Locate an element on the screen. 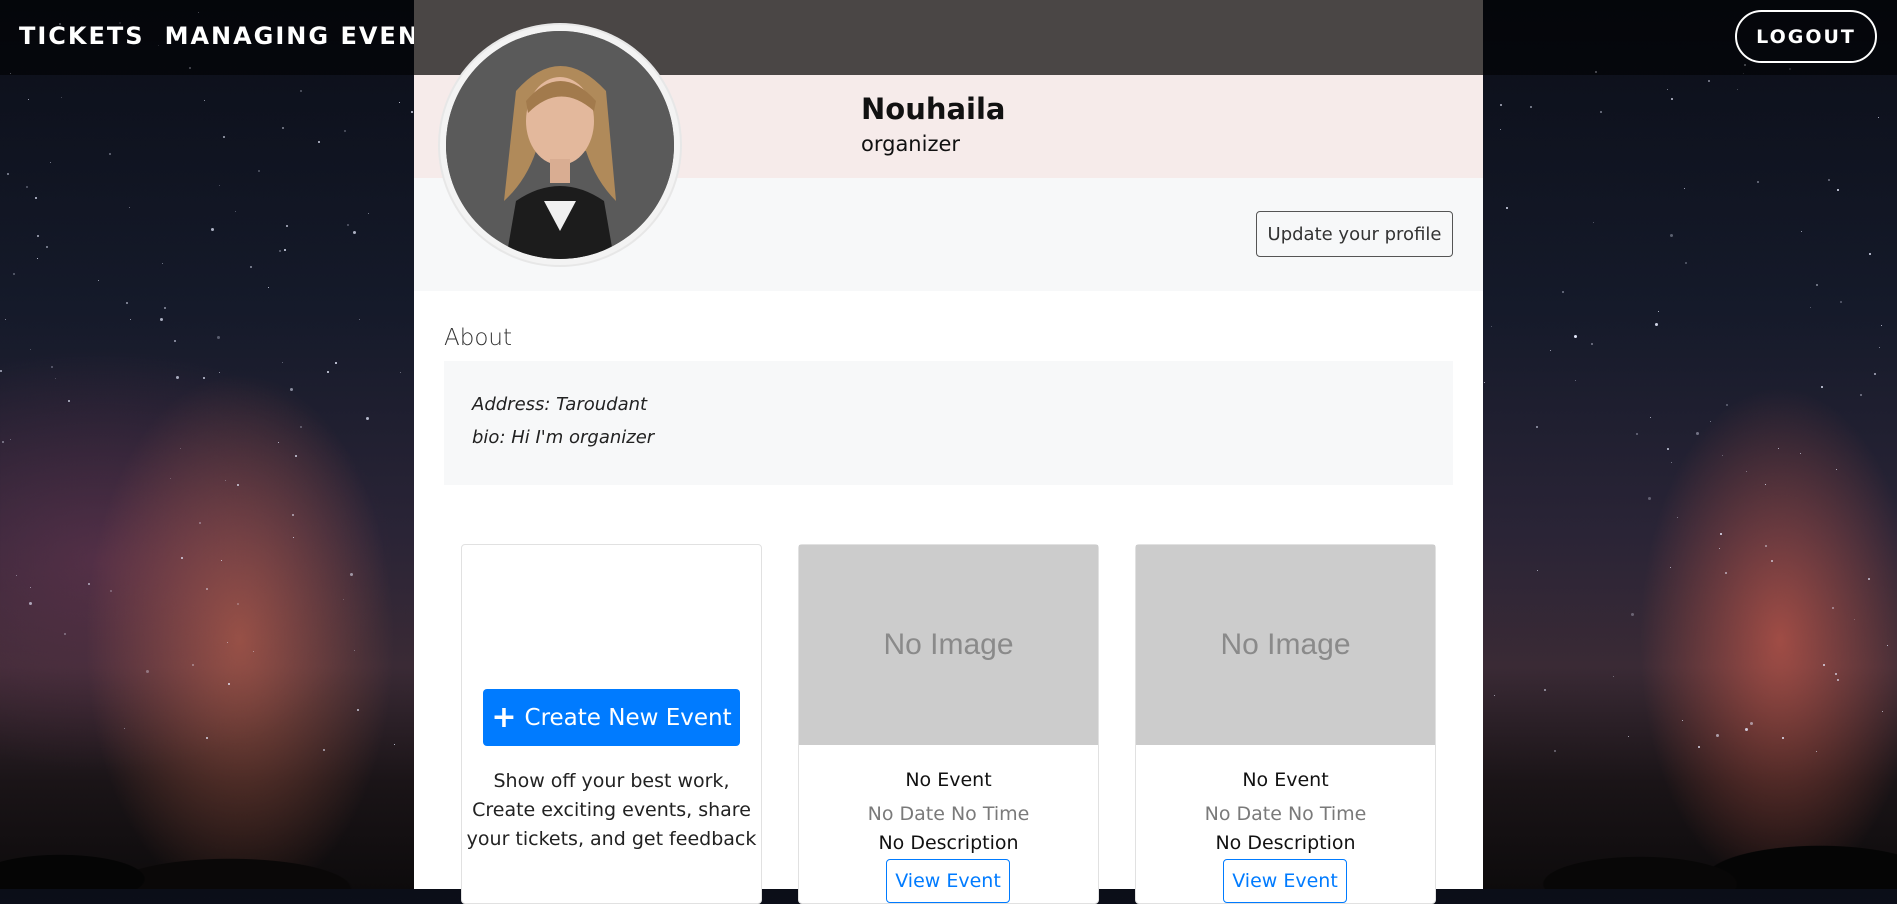 This screenshot has height=904, width=1897. profile-name: Nouhaila is located at coordinates (933, 109).